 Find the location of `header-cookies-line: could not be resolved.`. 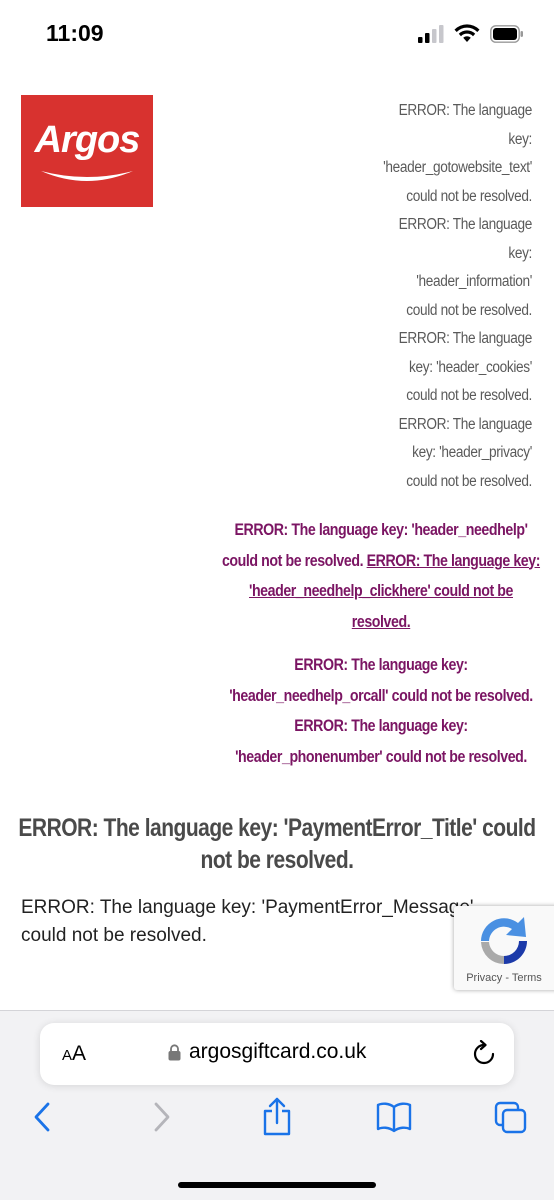

header-cookies-line: could not be resolved. is located at coordinates (444, 396).